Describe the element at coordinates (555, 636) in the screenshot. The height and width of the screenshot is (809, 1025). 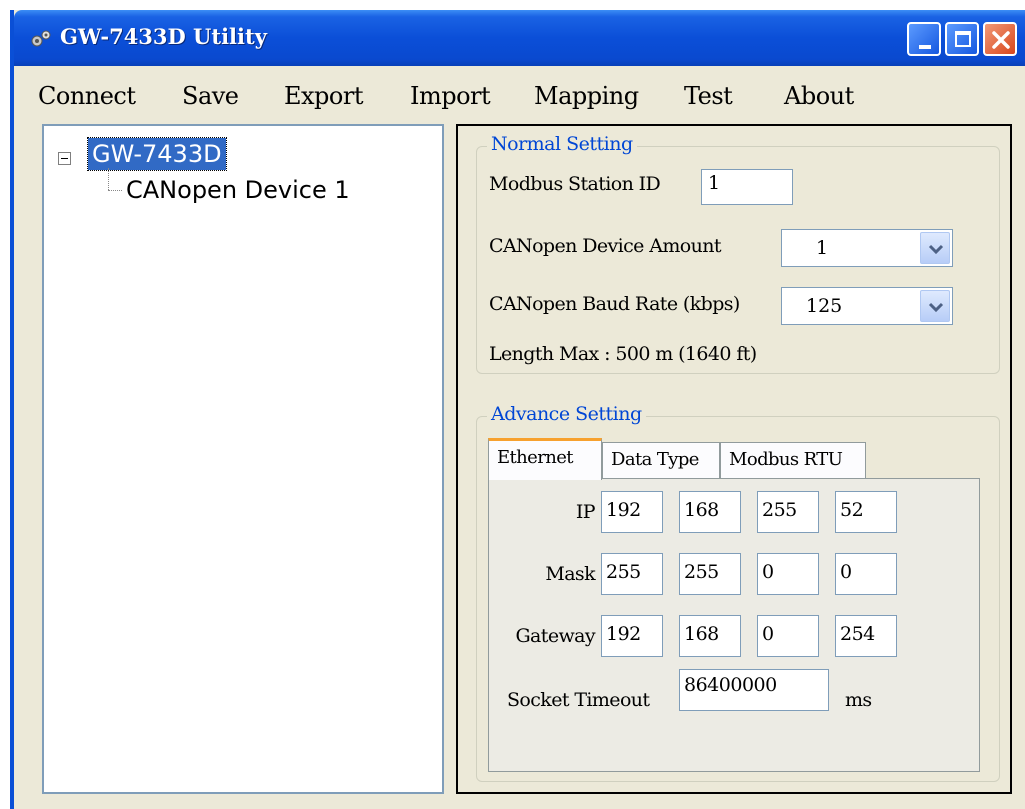
I see `gateway-label: Gateway` at that location.